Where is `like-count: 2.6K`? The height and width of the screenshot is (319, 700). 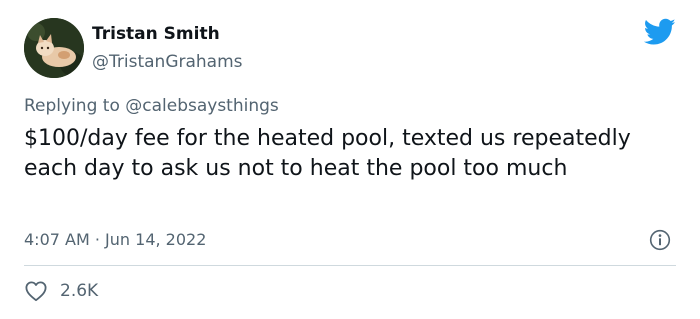
like-count: 2.6K is located at coordinates (79, 291).